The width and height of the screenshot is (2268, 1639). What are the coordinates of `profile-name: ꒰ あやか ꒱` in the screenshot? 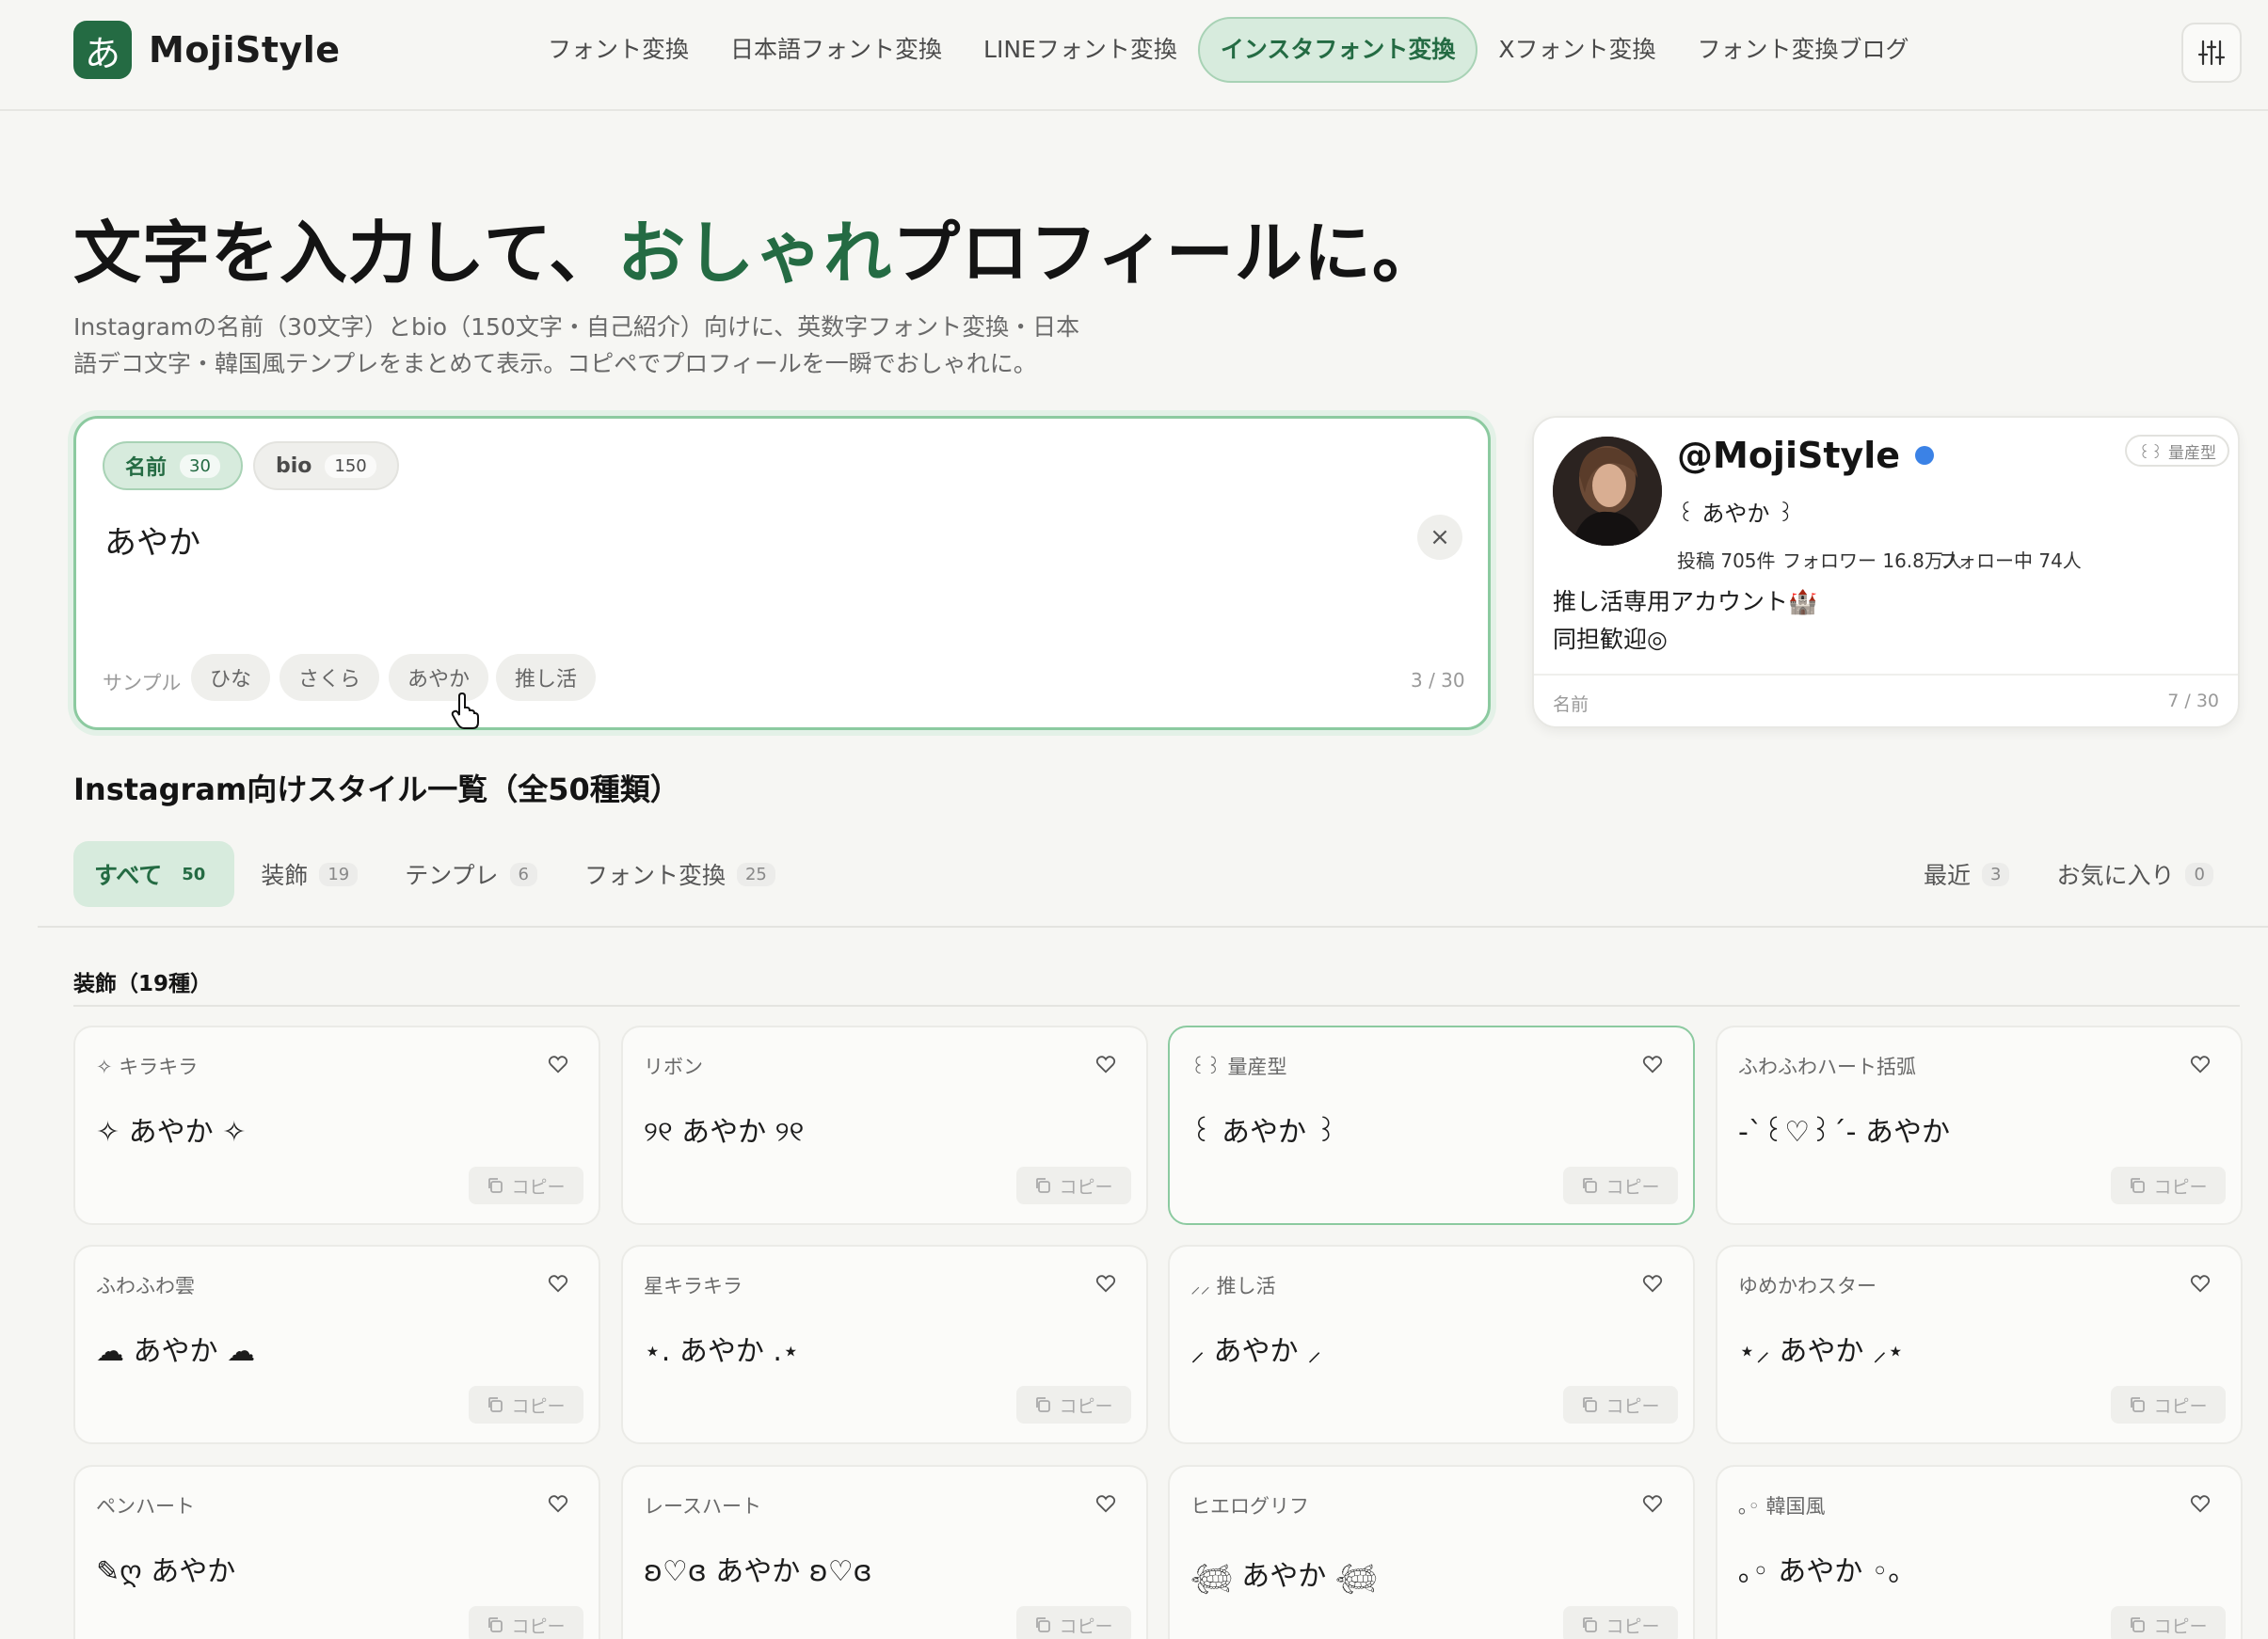 It's located at (1736, 514).